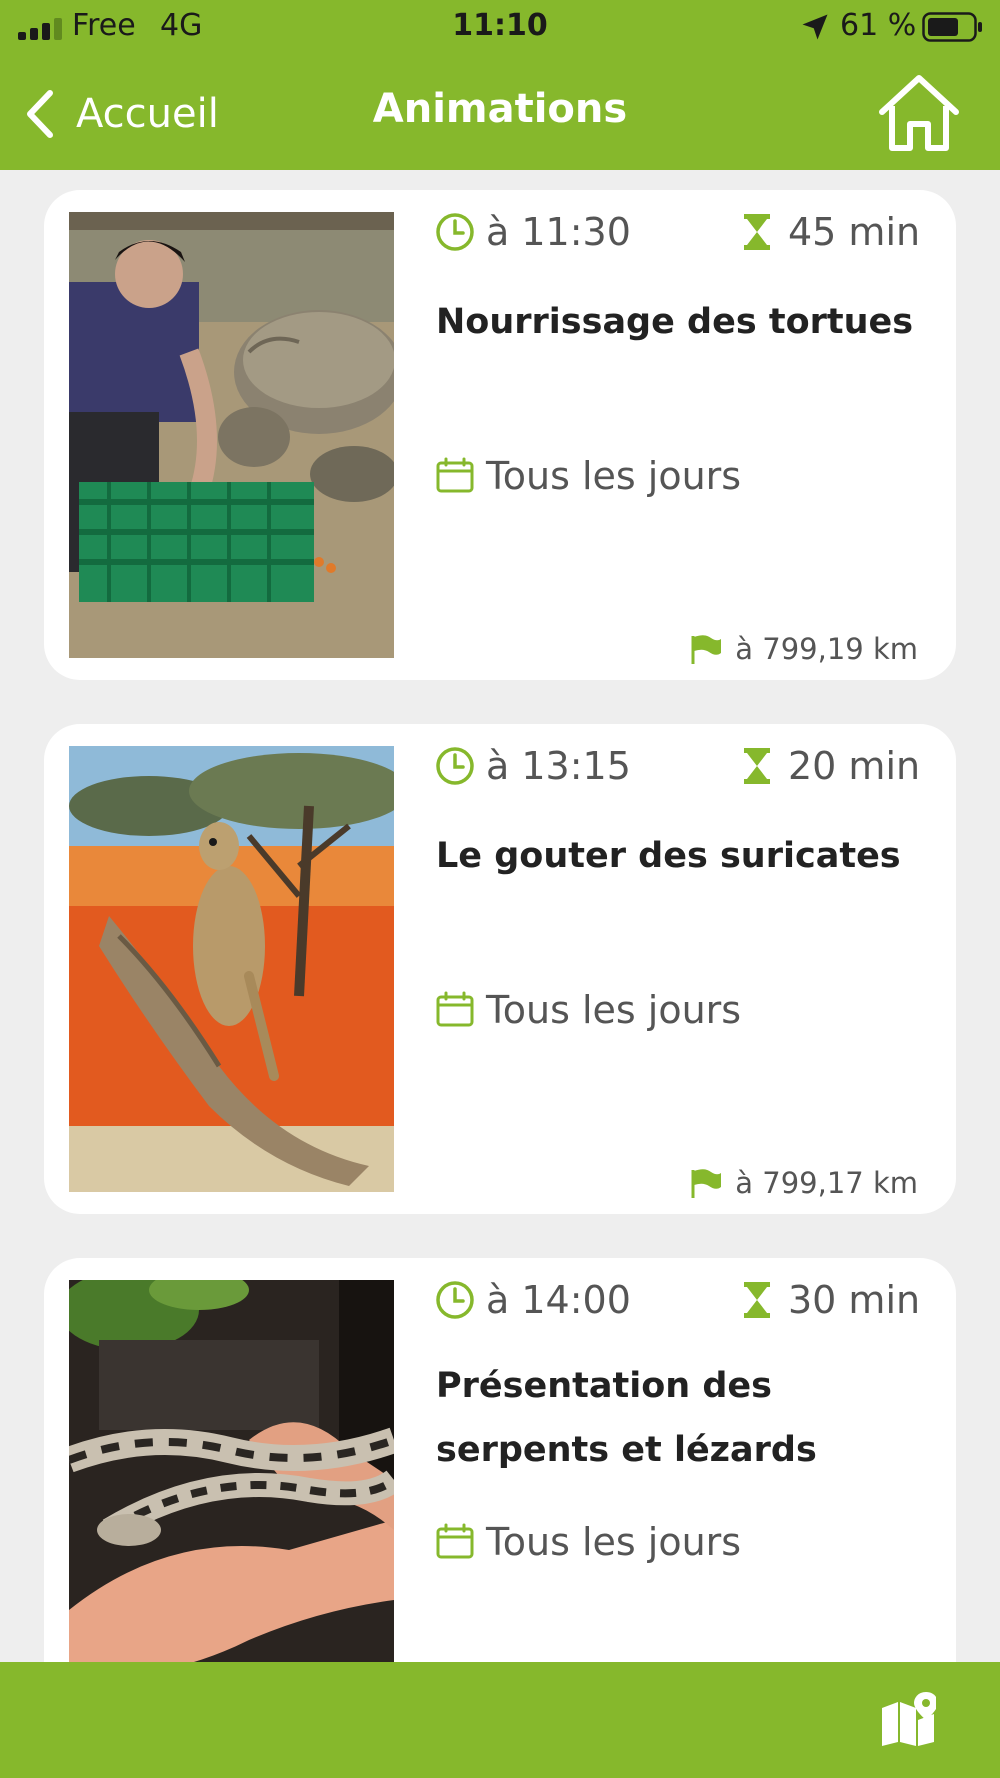 This screenshot has height=1778, width=1000. What do you see at coordinates (854, 1300) in the screenshot?
I see `duration-text: 30 min` at bounding box center [854, 1300].